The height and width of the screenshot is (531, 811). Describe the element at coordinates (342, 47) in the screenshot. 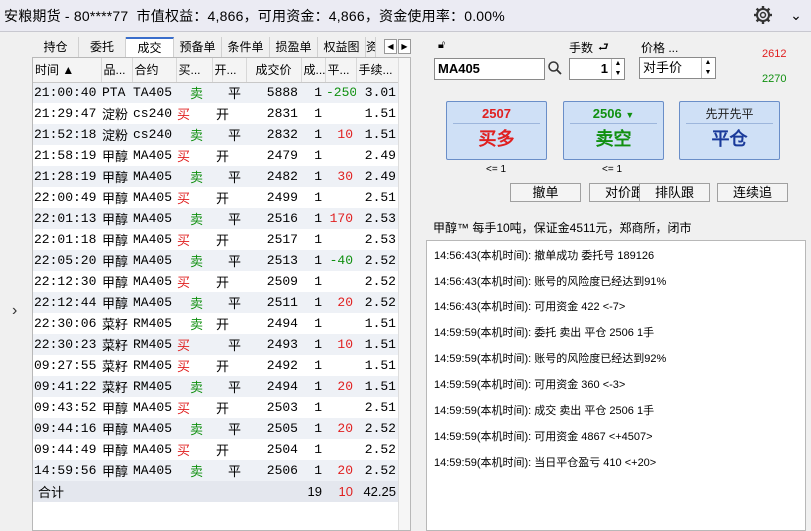

I see `tab-equity-chart: 权益图` at that location.